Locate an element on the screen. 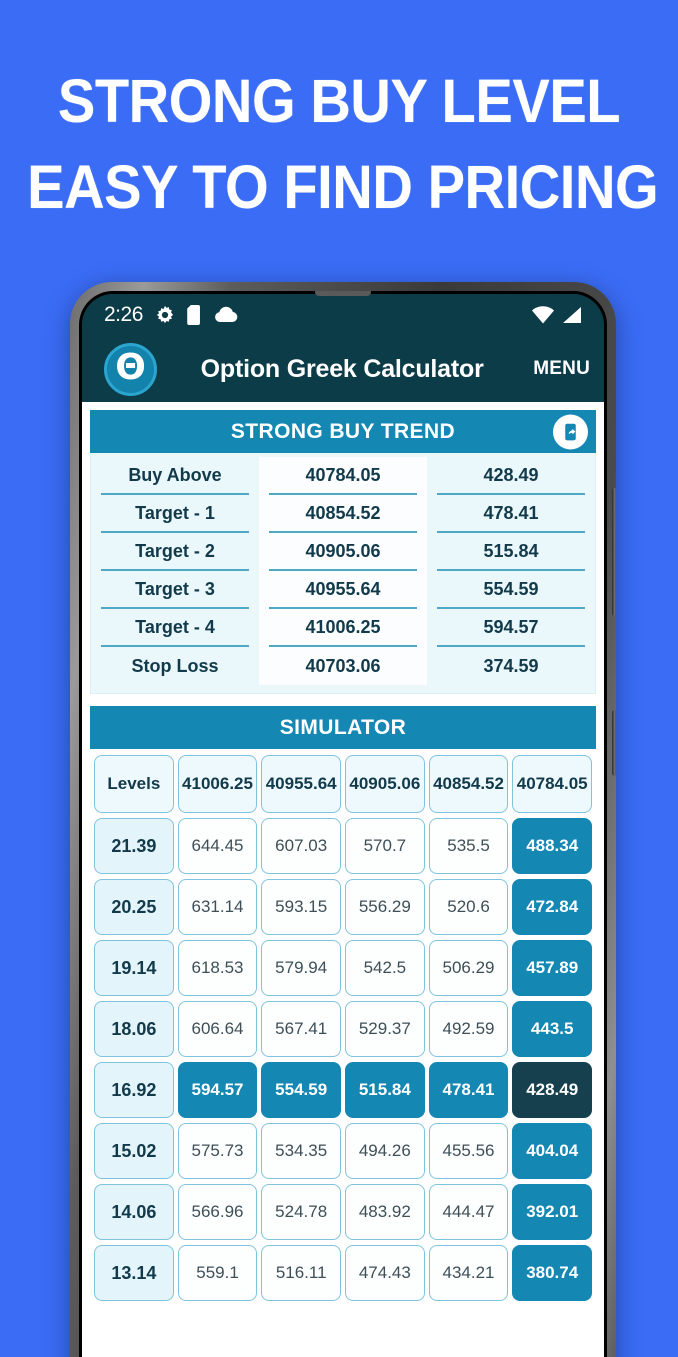  simulator-value-cell: 472.84 is located at coordinates (552, 907).